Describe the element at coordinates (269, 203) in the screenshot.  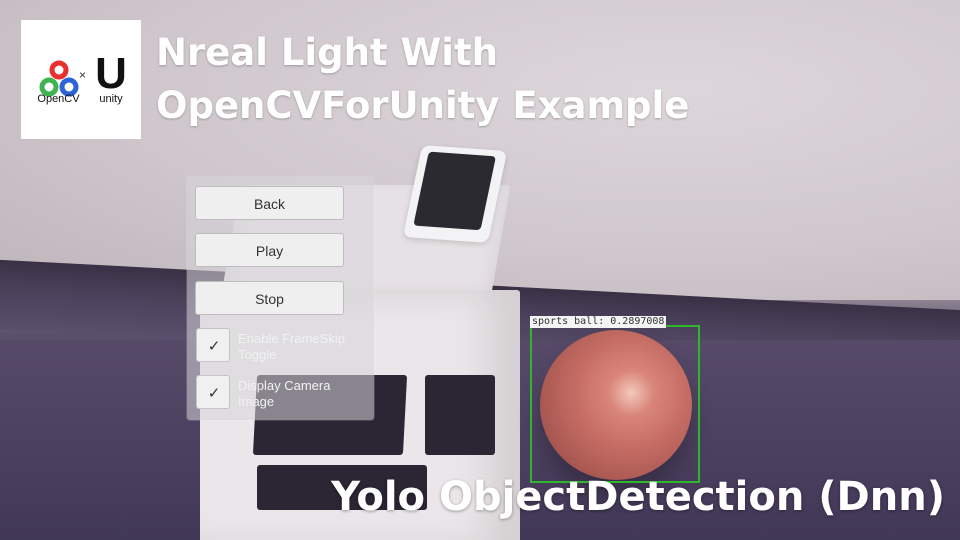
I see `back-button: Back` at that location.